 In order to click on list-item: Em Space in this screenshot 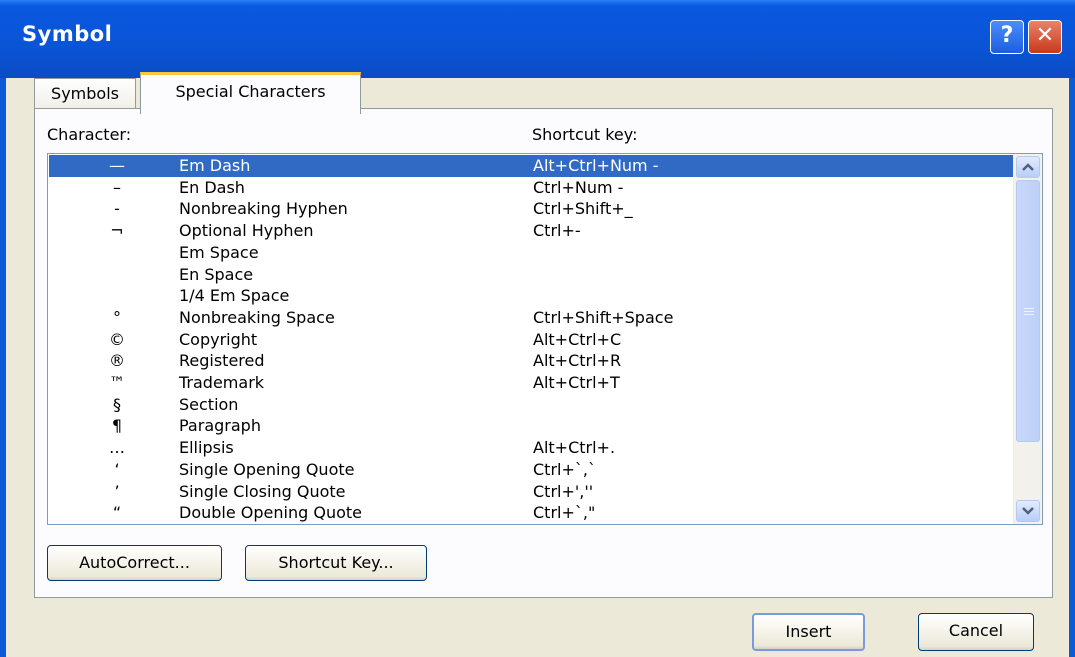, I will do `click(532, 253)`.